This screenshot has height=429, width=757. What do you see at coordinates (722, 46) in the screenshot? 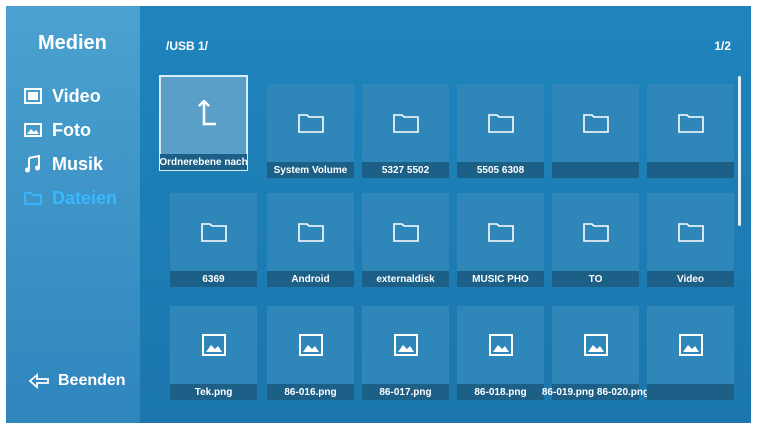
I see `page-indicator: 1/2` at bounding box center [722, 46].